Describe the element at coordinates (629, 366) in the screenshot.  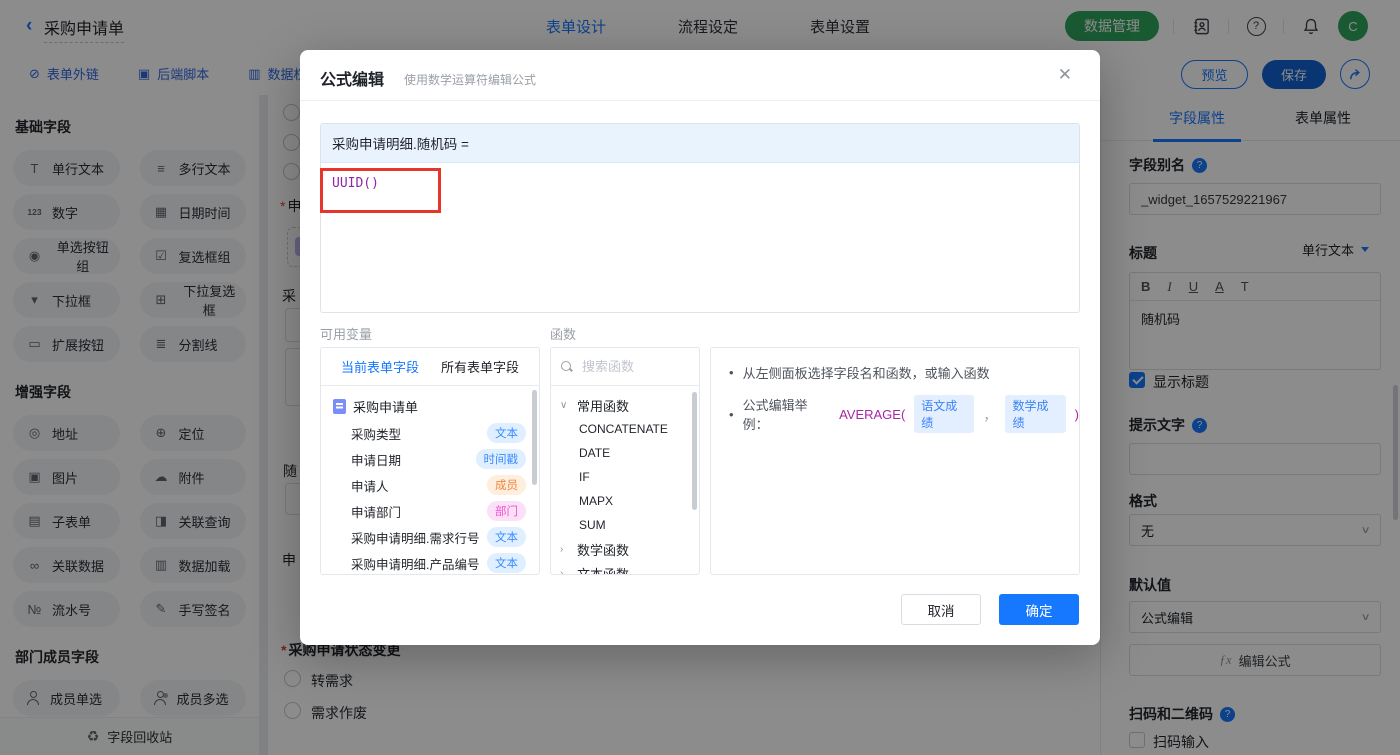
I see `function-search-input` at that location.